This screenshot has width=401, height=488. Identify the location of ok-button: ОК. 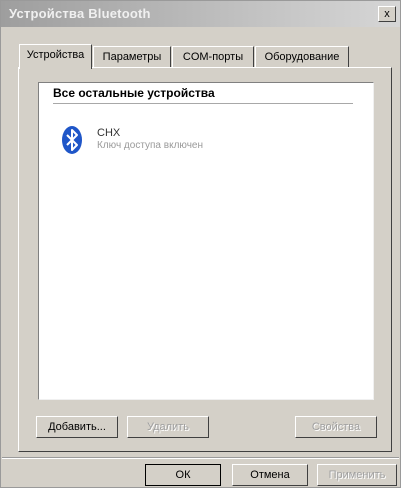
(183, 475).